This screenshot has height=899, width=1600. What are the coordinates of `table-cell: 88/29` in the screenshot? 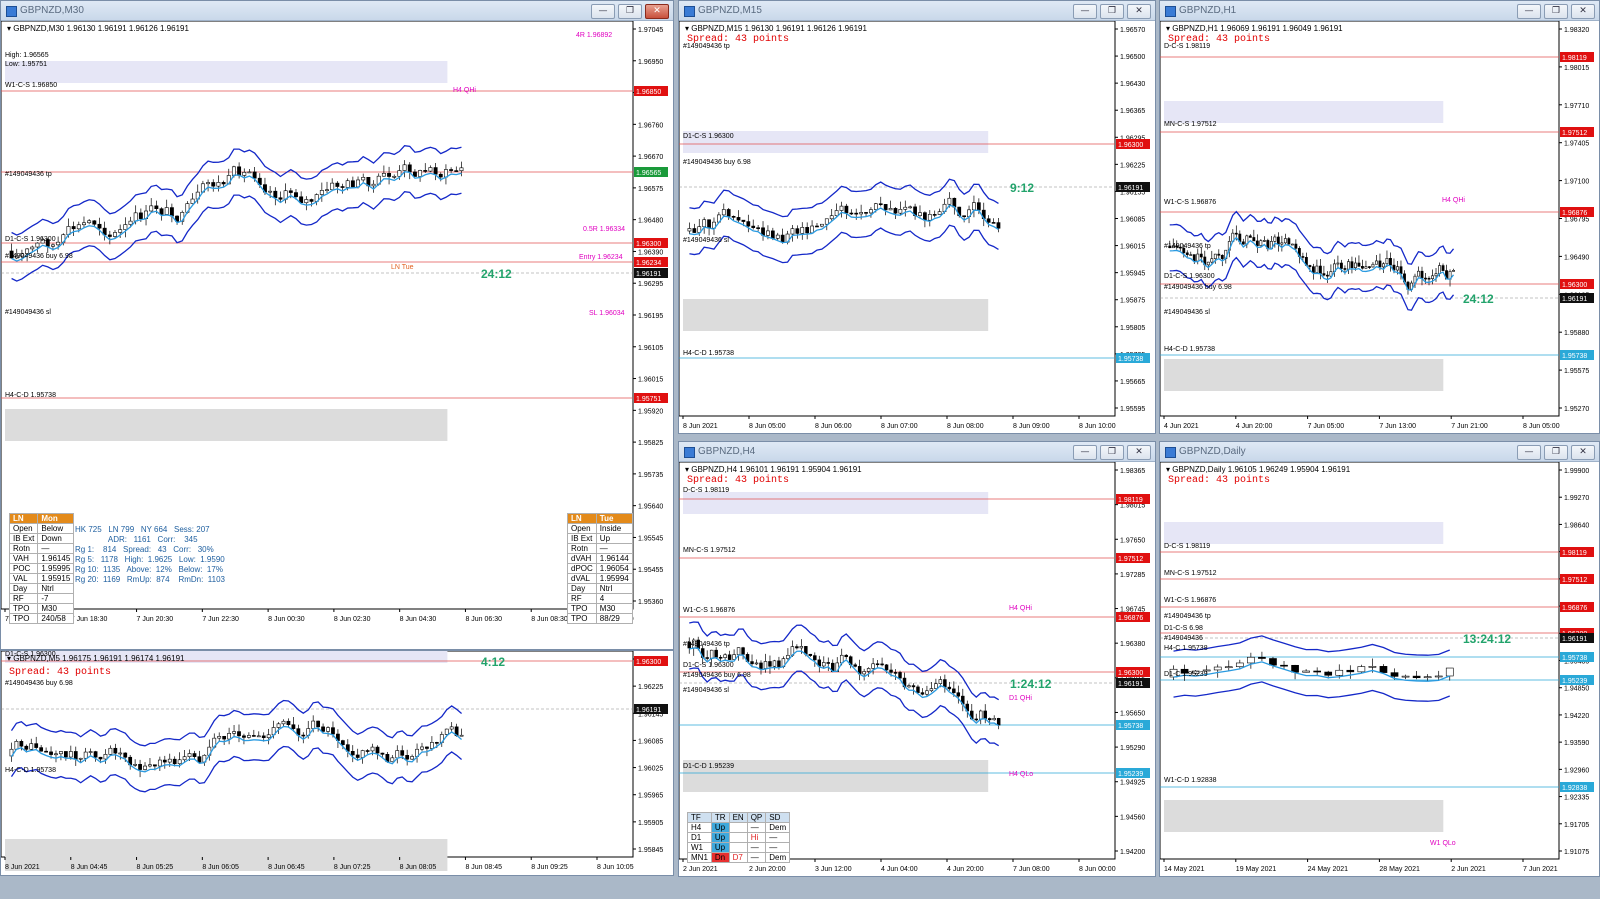 It's located at (614, 618).